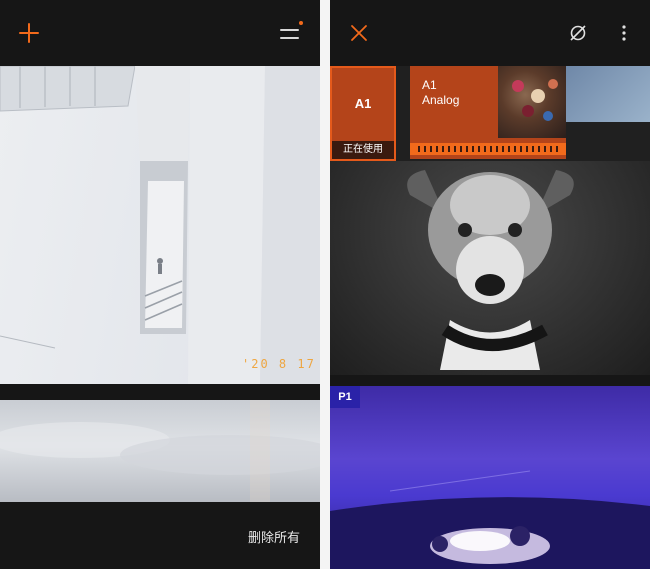 The height and width of the screenshot is (569, 650). What do you see at coordinates (279, 364) in the screenshot?
I see `date-stamp: '20 8 17` at bounding box center [279, 364].